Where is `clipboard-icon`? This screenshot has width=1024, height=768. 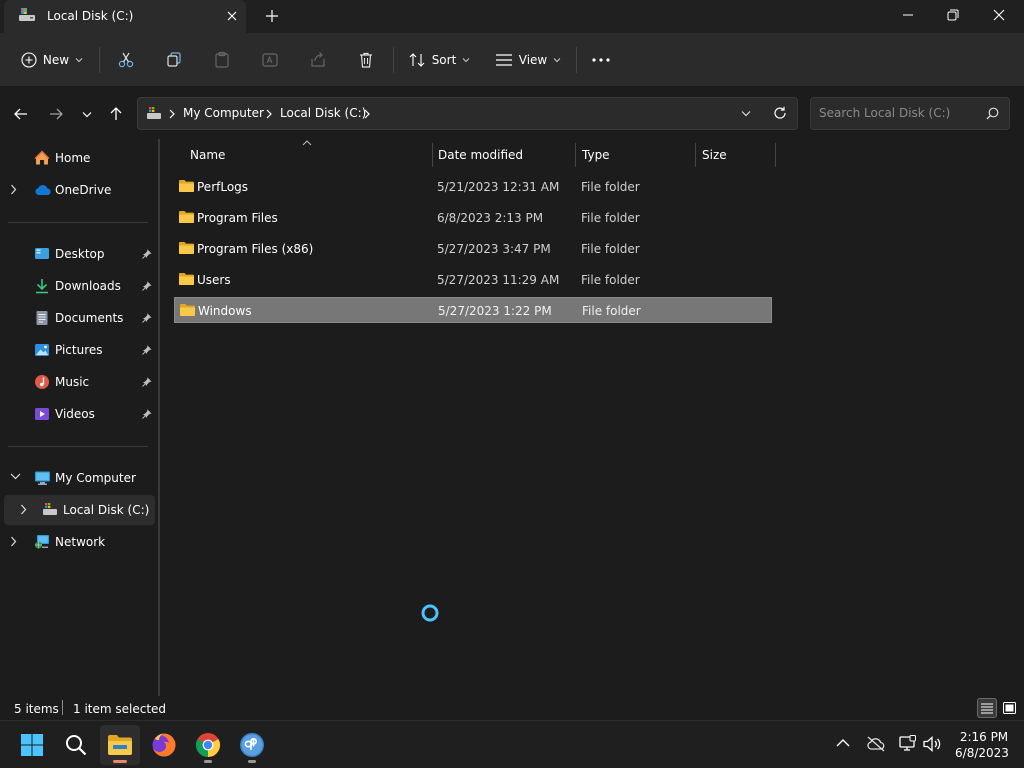 clipboard-icon is located at coordinates (222, 60).